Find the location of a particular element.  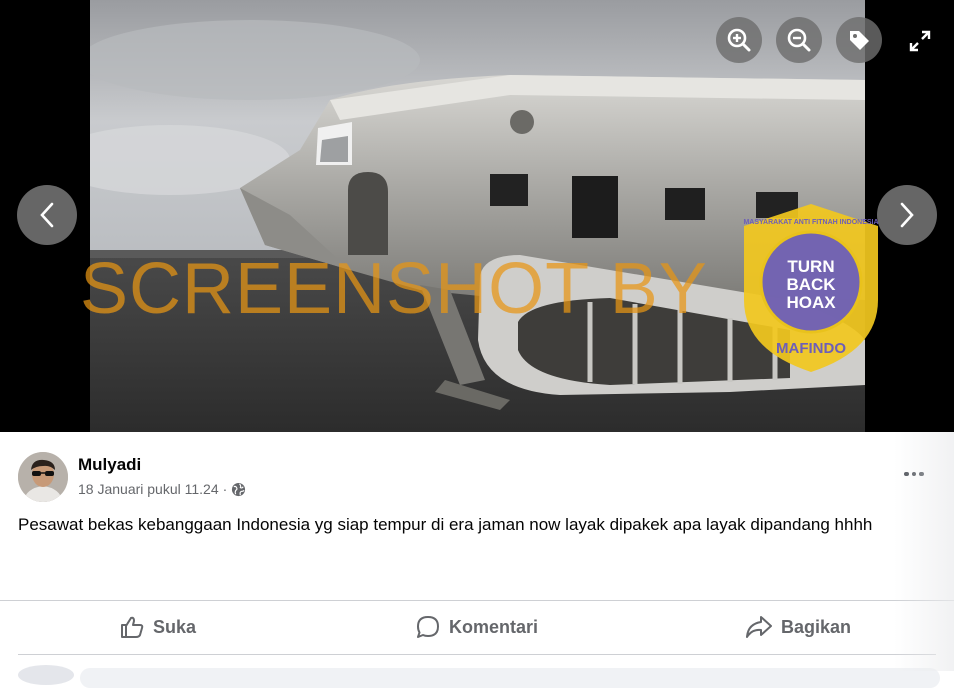

tag-photo-button is located at coordinates (859, 40).